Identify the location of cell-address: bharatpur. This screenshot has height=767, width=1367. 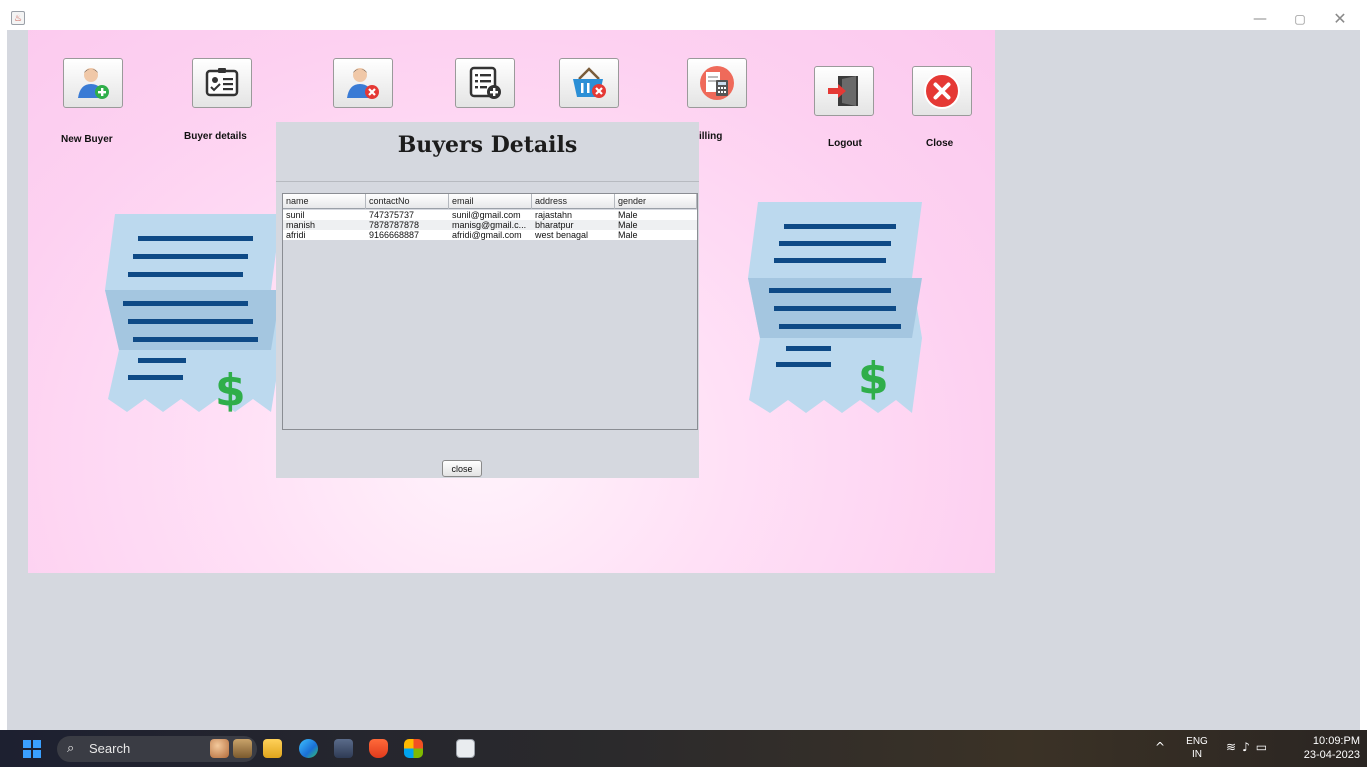
(554, 225).